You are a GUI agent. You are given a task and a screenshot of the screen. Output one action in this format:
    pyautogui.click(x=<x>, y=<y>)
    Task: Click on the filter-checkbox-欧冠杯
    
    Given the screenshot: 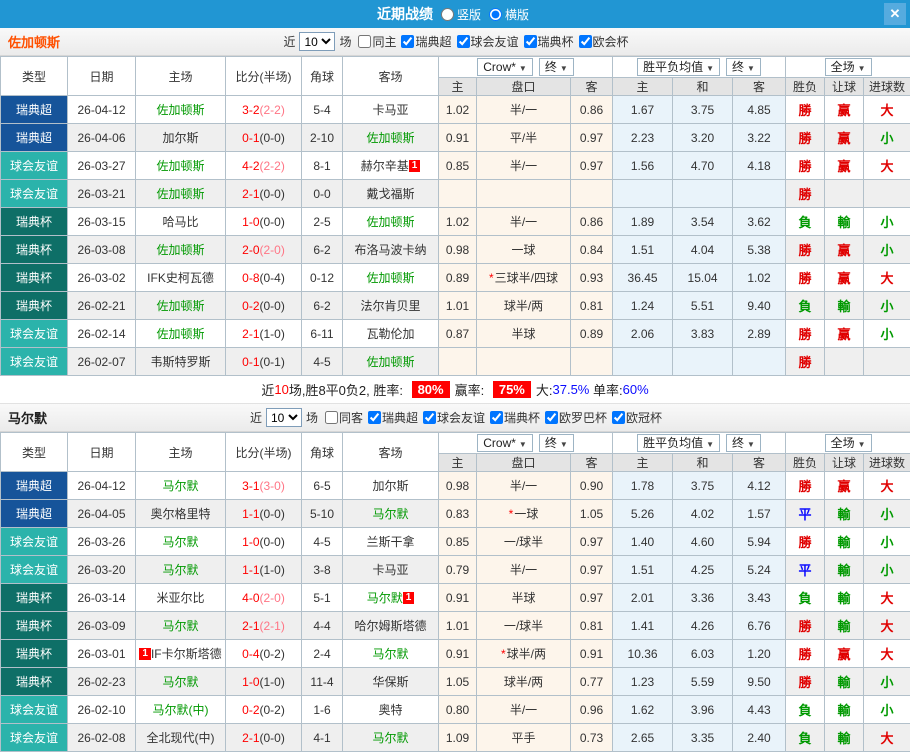 What is the action you would take?
    pyautogui.click(x=618, y=417)
    